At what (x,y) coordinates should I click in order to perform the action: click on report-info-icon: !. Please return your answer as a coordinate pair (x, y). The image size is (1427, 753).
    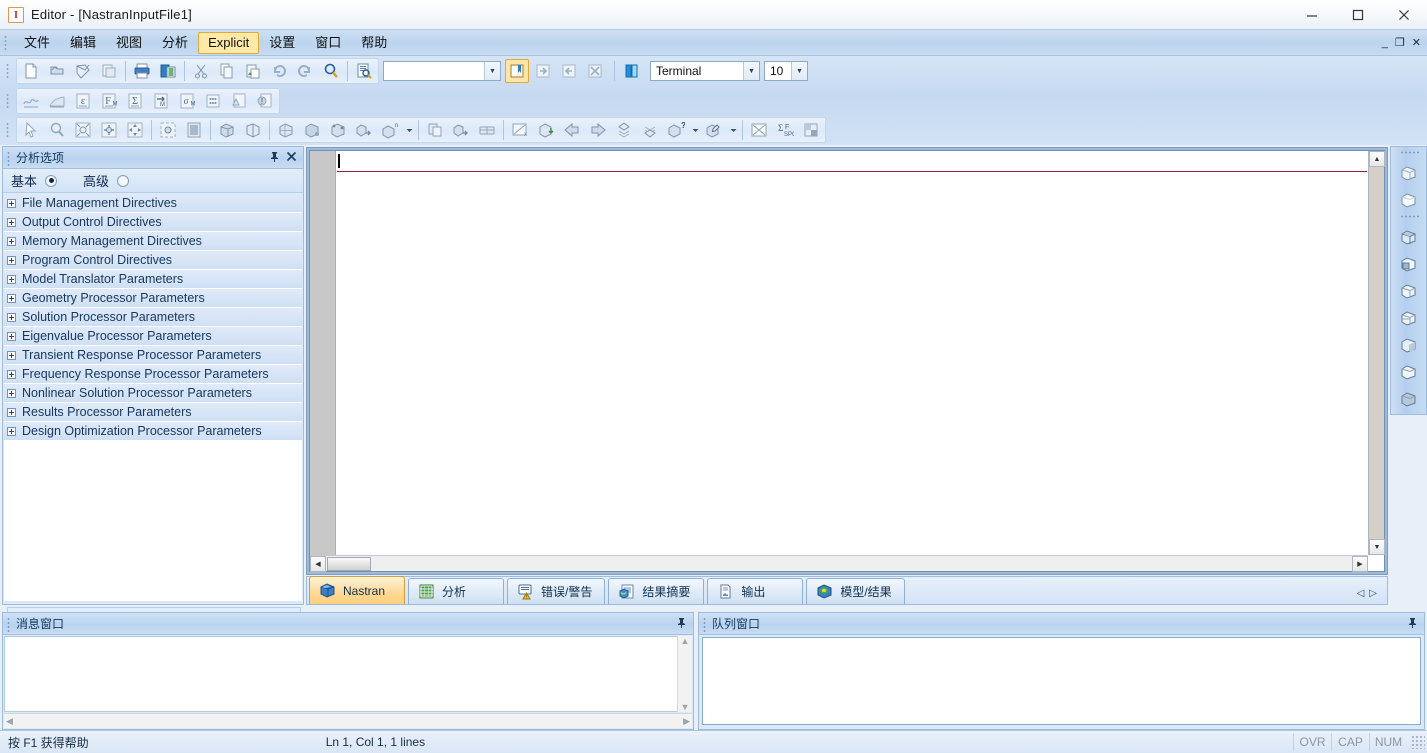
    Looking at the image, I should click on (265, 101).